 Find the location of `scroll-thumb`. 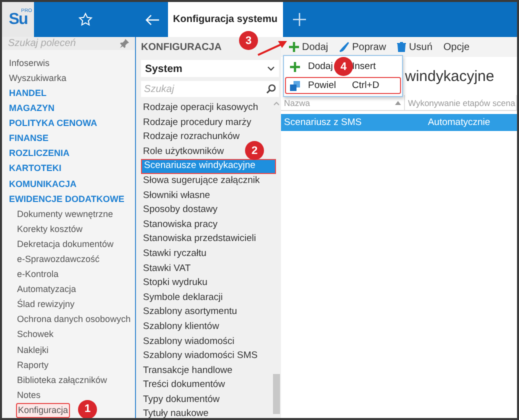

scroll-thumb is located at coordinates (276, 394).